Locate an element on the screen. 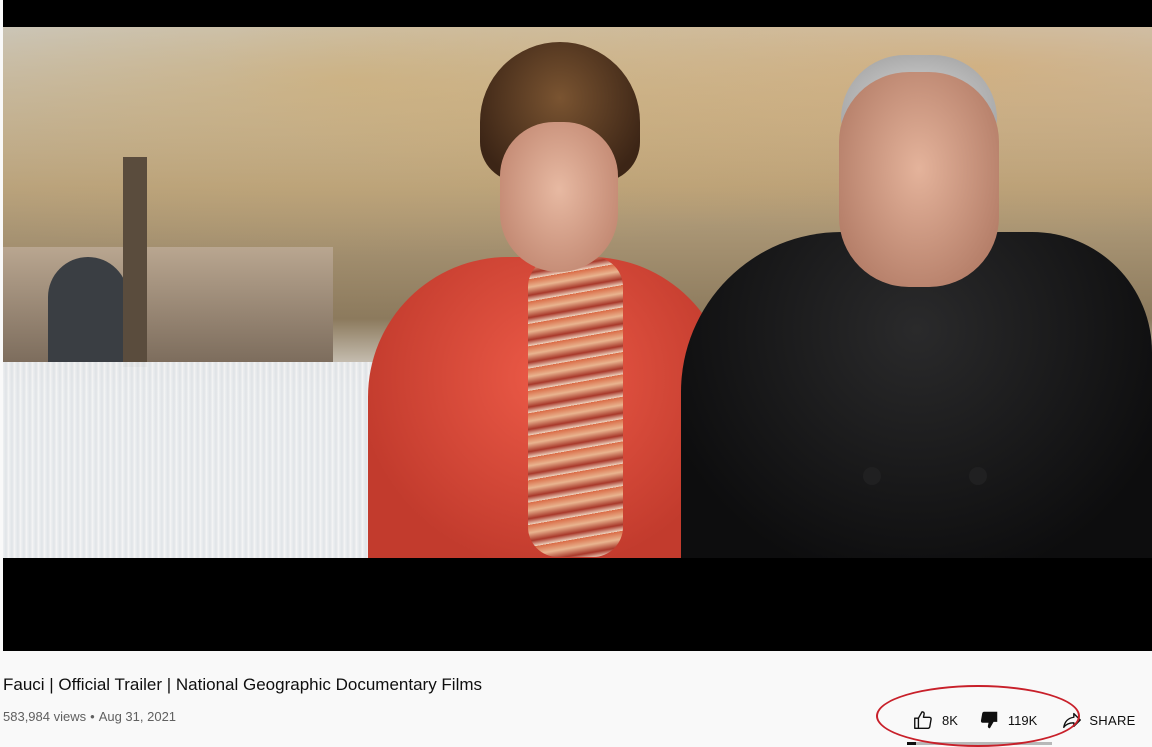  share-button: SHARE is located at coordinates (1098, 720).